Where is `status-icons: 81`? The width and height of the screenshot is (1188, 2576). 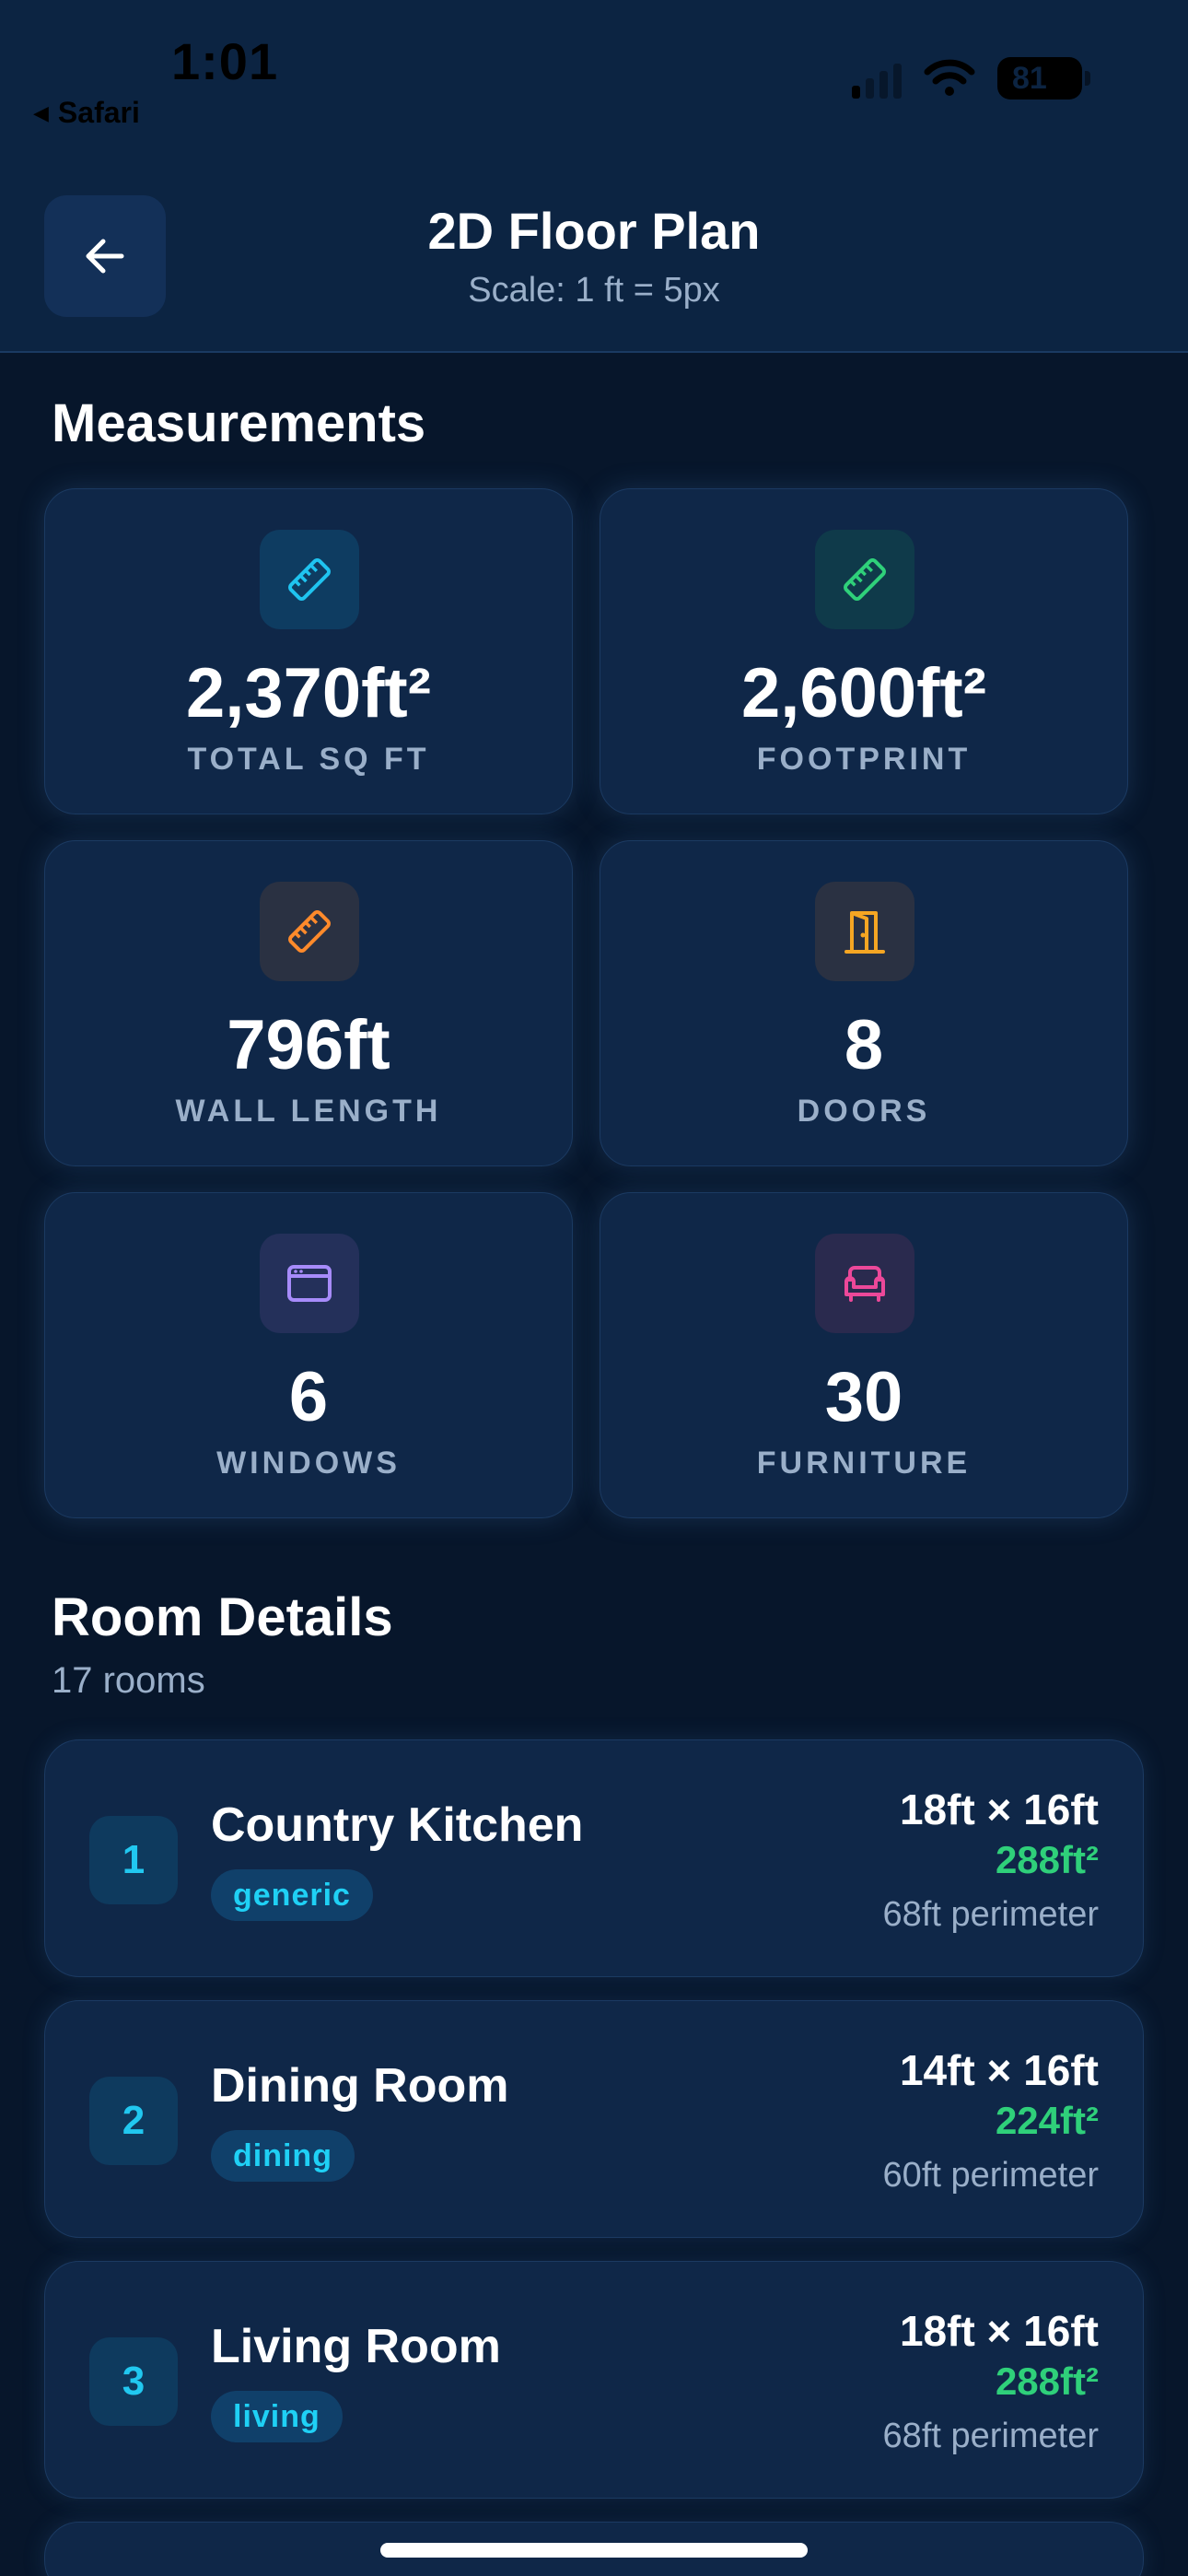
status-icons: 81 is located at coordinates (971, 78).